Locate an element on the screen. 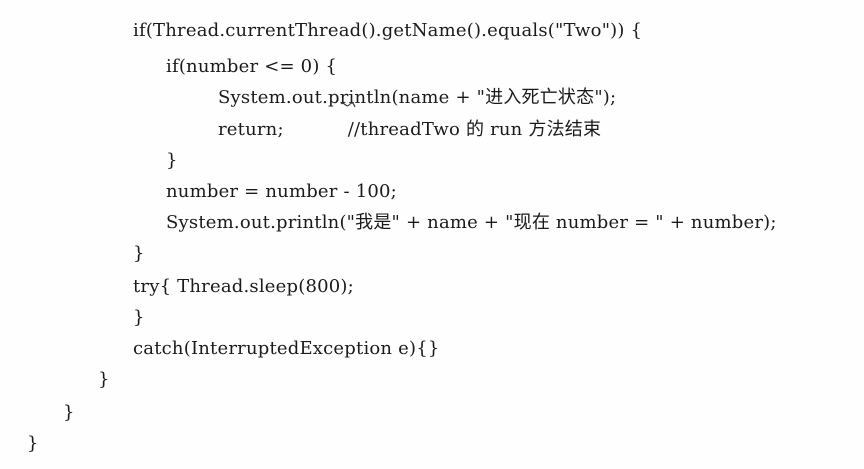 This screenshot has height=469, width=864. code-line-catch: catch(InterruptedException e){} is located at coordinates (286, 348).